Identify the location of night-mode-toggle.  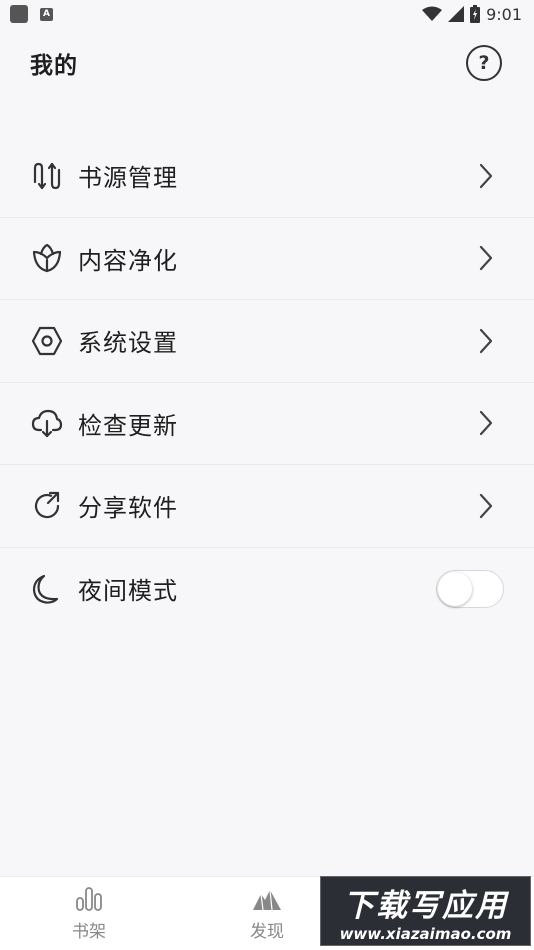
(470, 588).